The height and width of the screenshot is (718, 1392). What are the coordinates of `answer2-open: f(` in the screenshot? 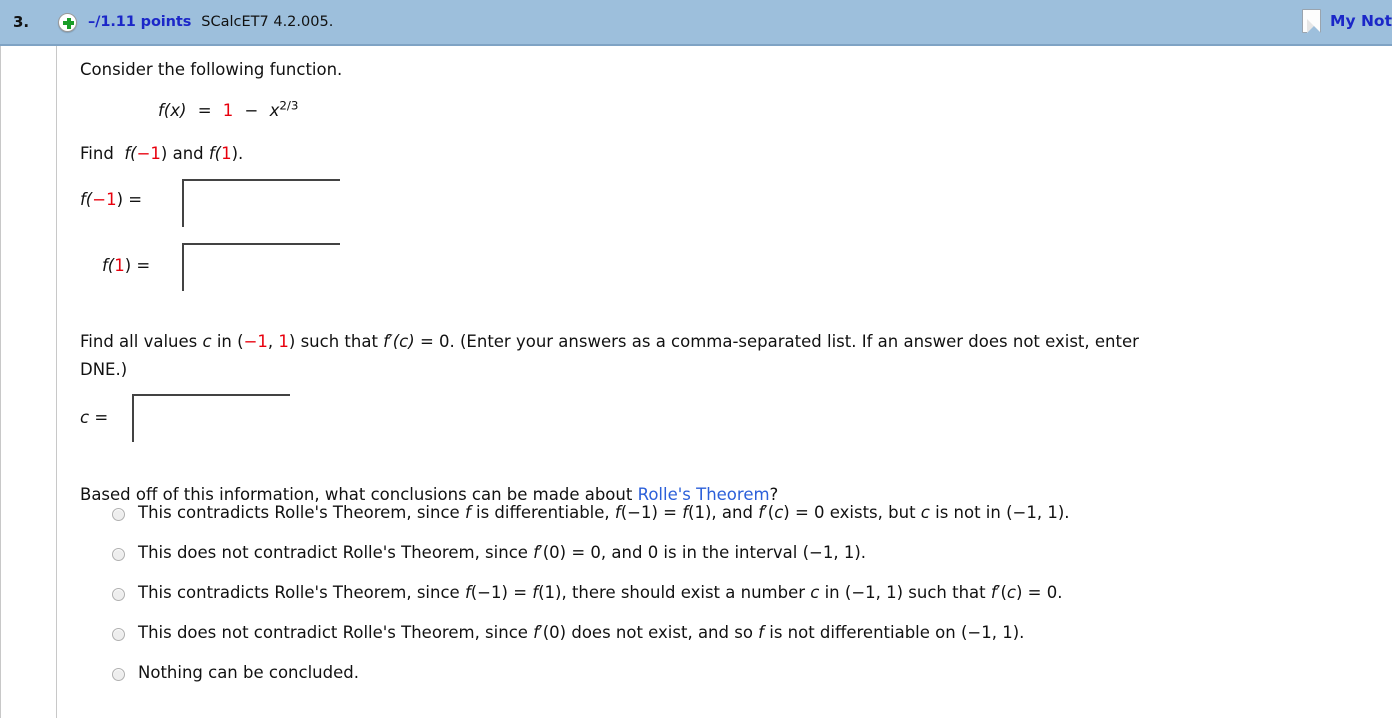 It's located at (108, 265).